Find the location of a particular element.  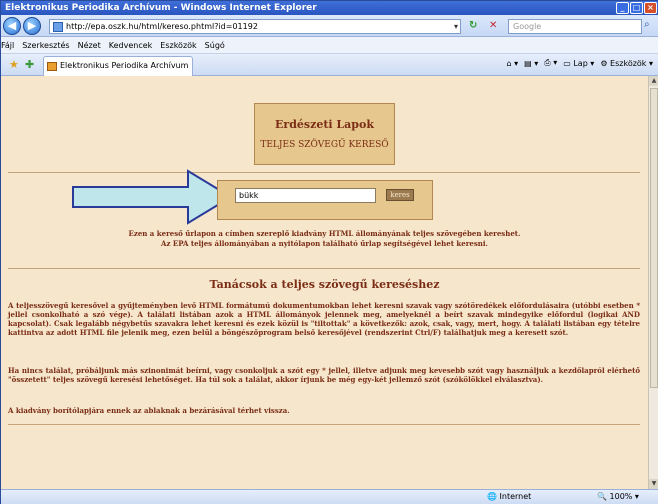

menu-item: Kedvencek is located at coordinates (131, 45).